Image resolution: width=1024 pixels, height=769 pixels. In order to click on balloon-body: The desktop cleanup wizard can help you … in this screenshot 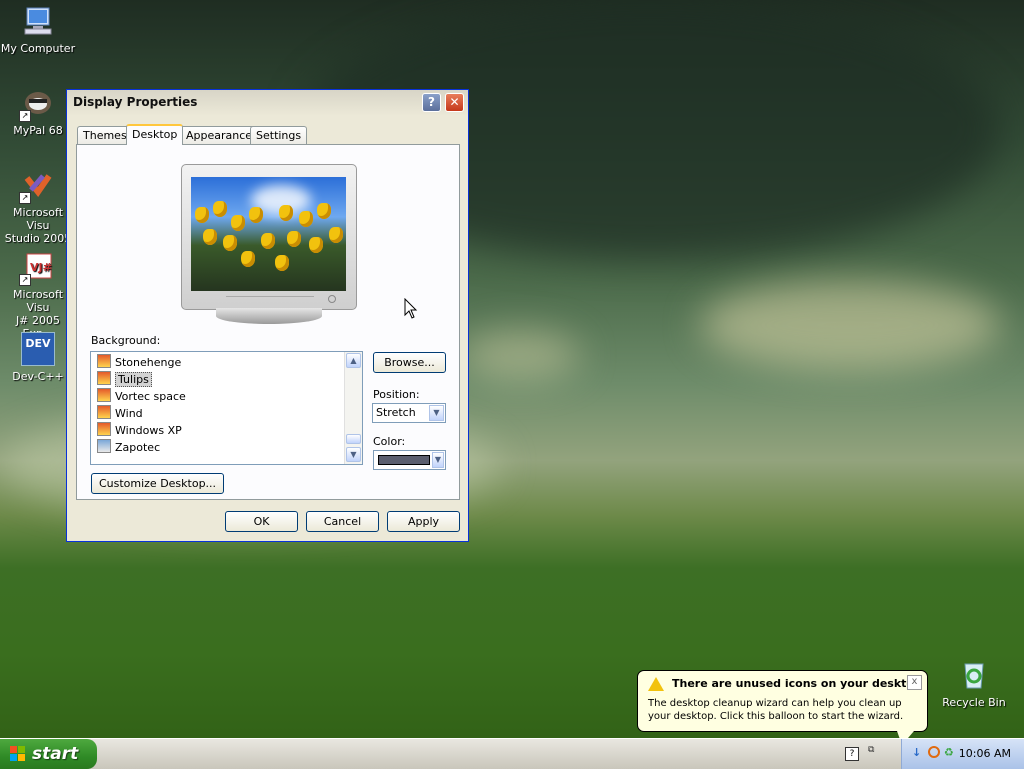, I will do `click(776, 710)`.